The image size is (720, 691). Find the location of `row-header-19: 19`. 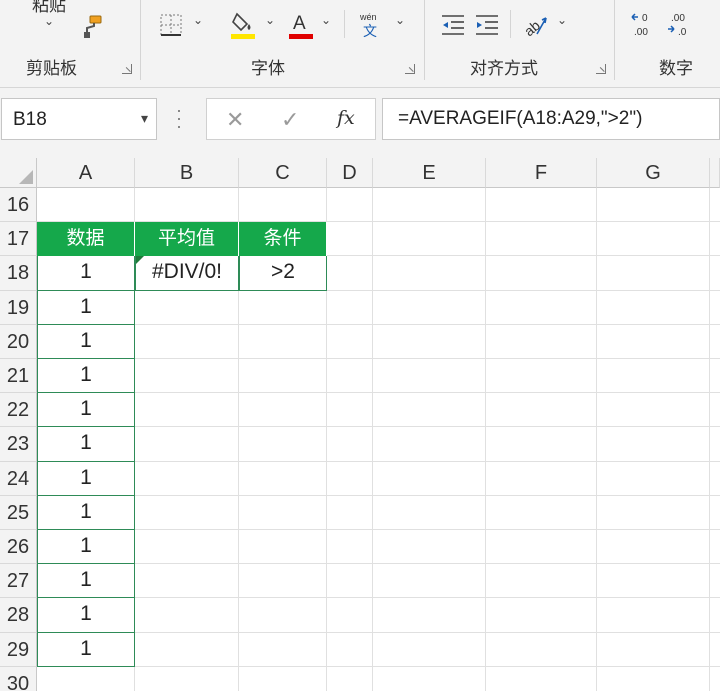

row-header-19: 19 is located at coordinates (18, 307).